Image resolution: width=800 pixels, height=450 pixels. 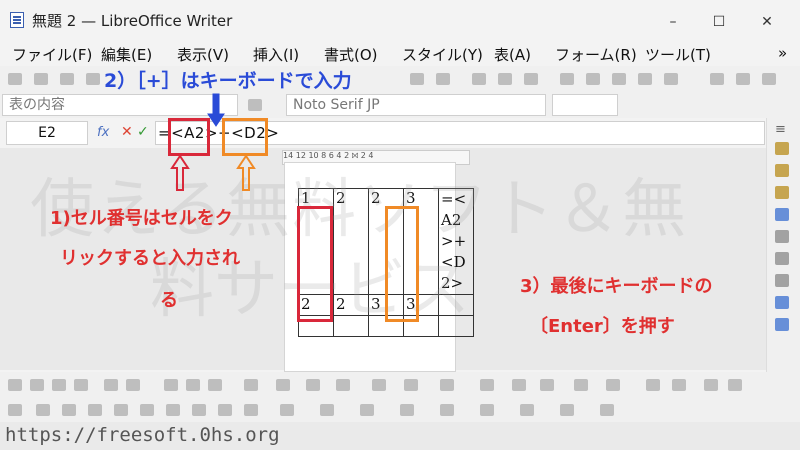 What do you see at coordinates (417, 79) in the screenshot?
I see `insert-image-icon` at bounding box center [417, 79].